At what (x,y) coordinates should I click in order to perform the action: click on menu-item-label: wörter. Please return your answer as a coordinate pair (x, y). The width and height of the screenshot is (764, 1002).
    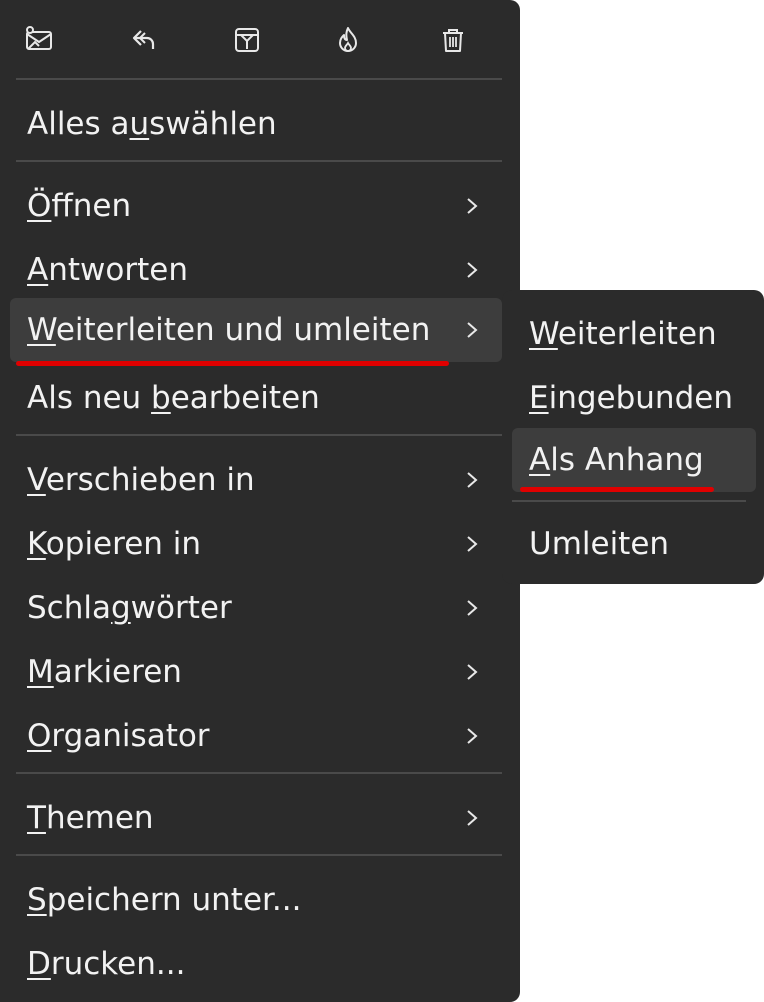
    Looking at the image, I should click on (181, 608).